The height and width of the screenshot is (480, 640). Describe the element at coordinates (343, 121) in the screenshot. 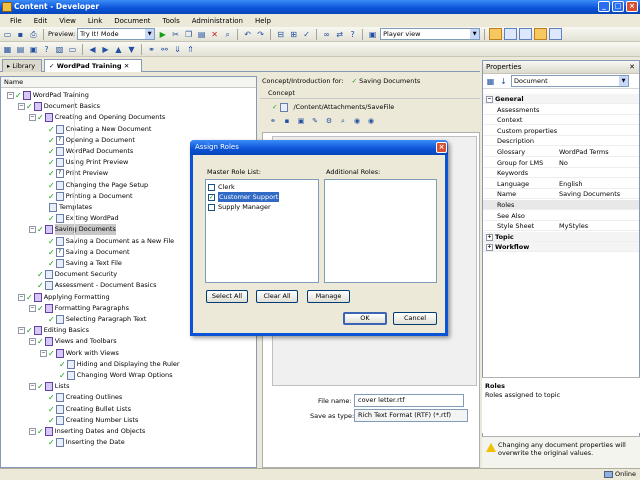

I see `concept-zoom-icon: ⌕` at that location.